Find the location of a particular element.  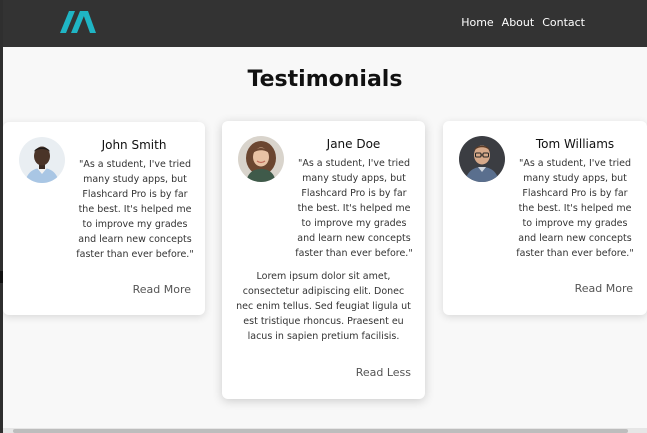

nav-link-home: Home is located at coordinates (477, 22).